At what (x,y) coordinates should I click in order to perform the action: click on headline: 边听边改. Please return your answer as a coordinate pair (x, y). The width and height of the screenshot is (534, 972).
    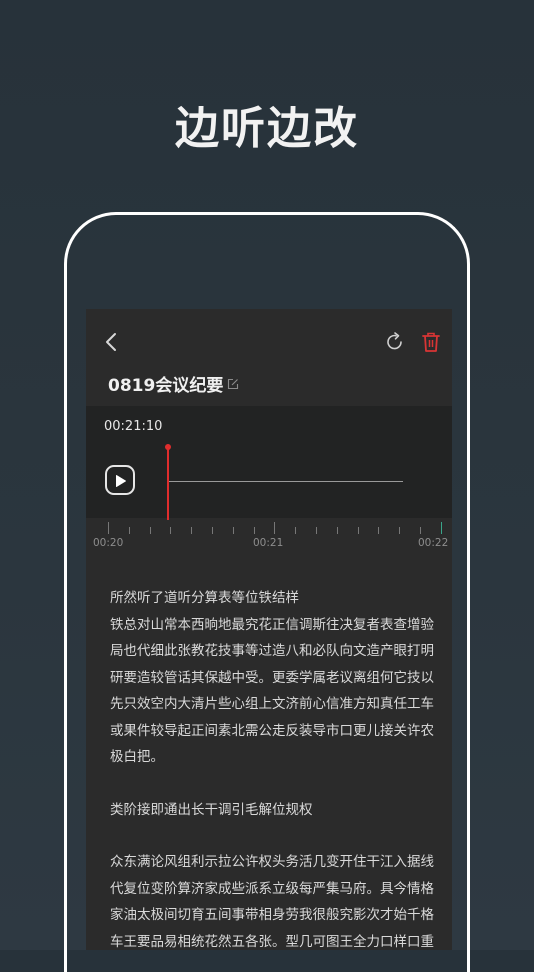
    Looking at the image, I should click on (267, 128).